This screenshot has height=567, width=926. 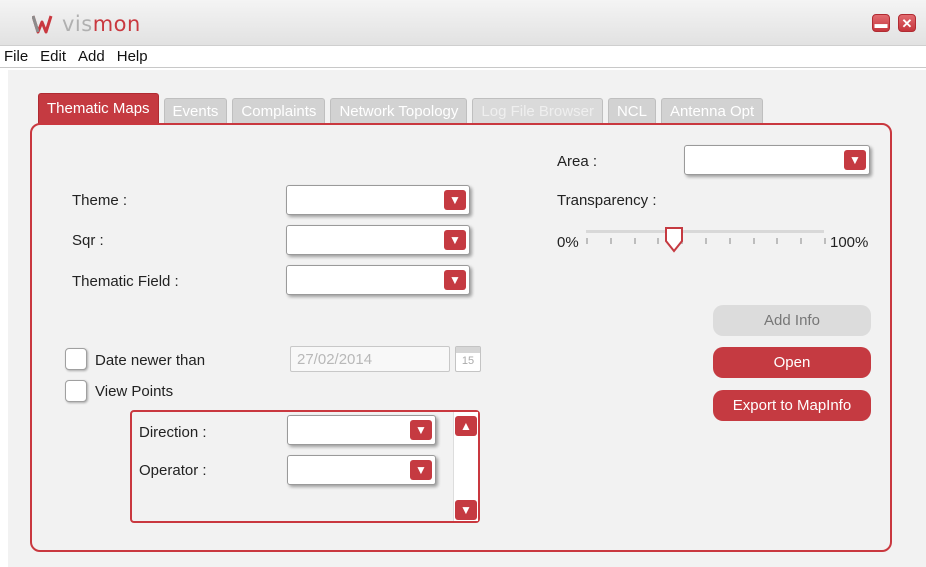 I want to click on logo-text-mon: mon, so click(x=116, y=24).